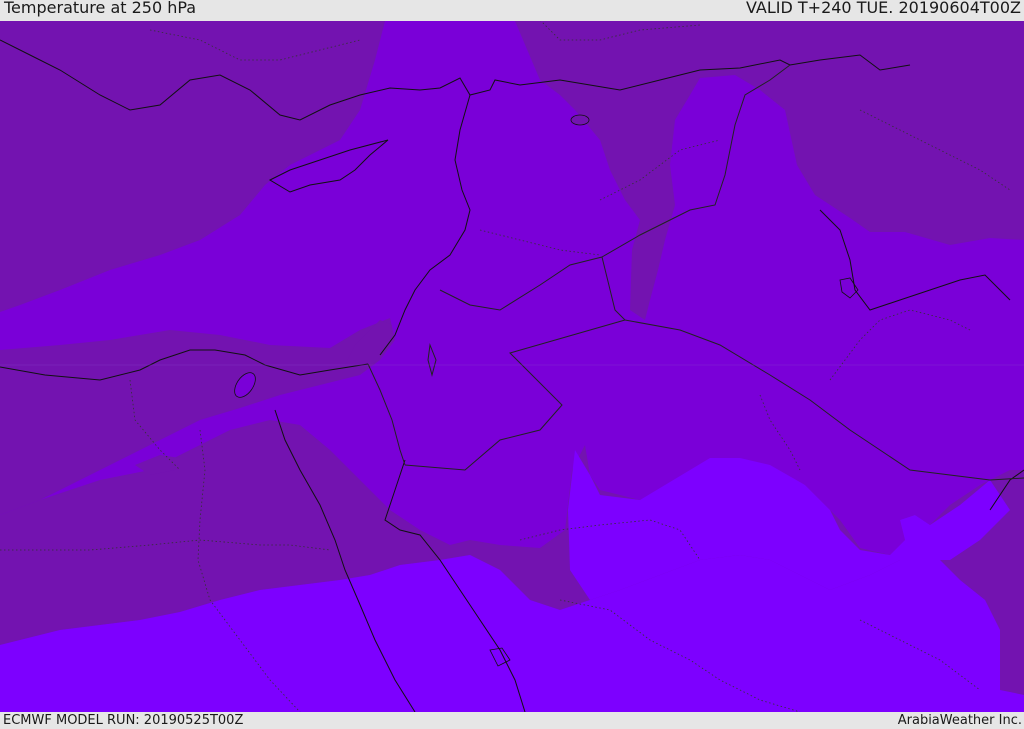  What do you see at coordinates (123, 720) in the screenshot?
I see `model-run: ECMWF MODEL RUN: 20190525T00Z` at bounding box center [123, 720].